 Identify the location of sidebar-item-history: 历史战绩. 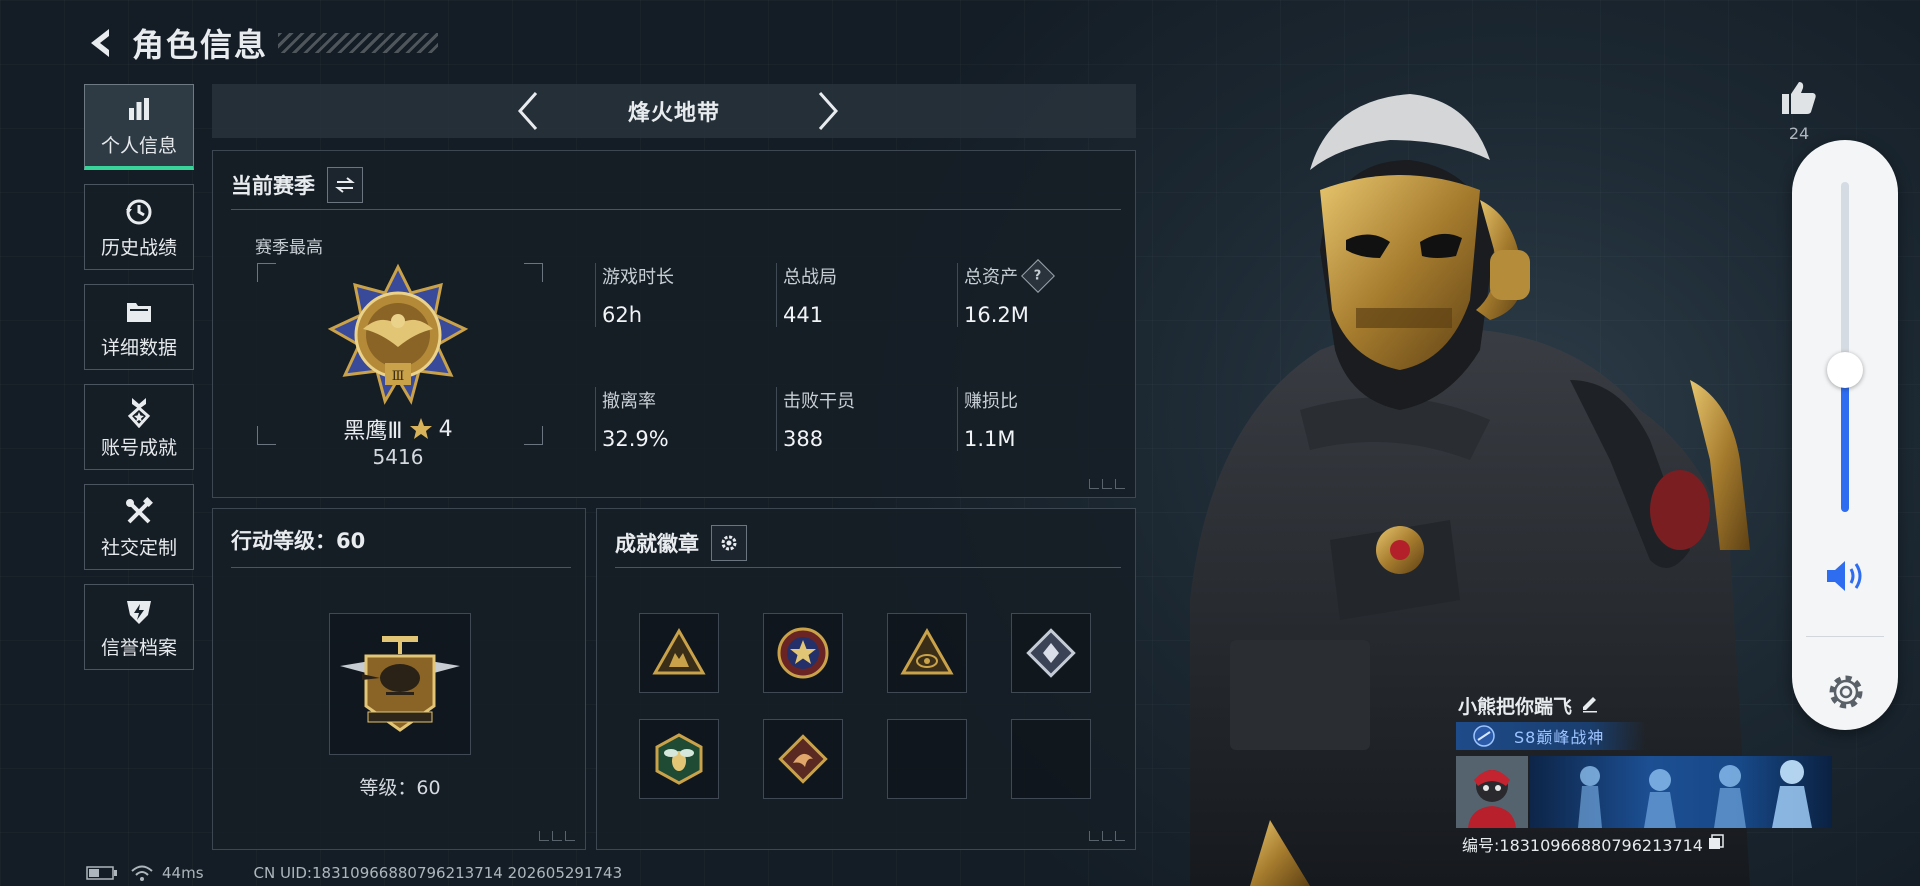
(139, 227).